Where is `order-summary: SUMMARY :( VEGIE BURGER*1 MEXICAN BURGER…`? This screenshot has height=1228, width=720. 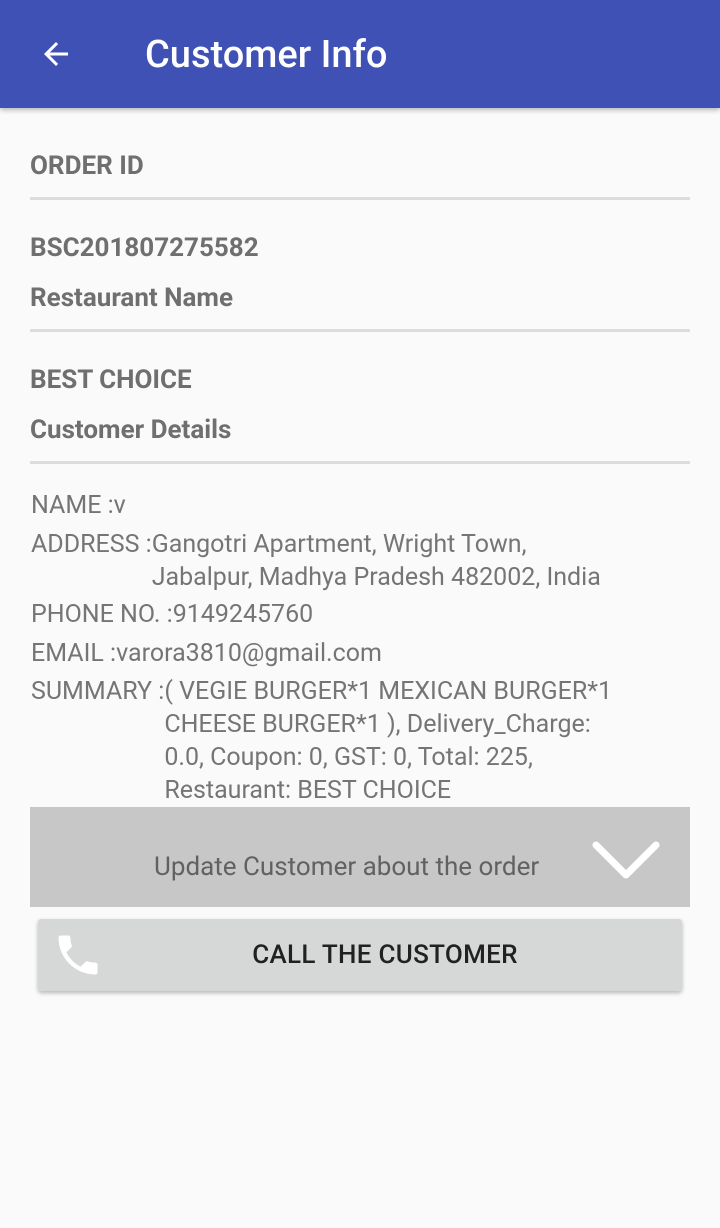
order-summary: SUMMARY :( VEGIE BURGER*1 MEXICAN BURGER… is located at coordinates (321, 741).